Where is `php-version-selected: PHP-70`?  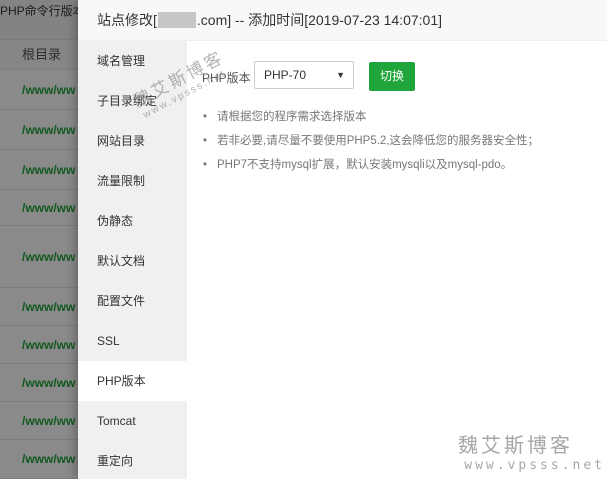
php-version-selected: PHP-70 is located at coordinates (285, 75).